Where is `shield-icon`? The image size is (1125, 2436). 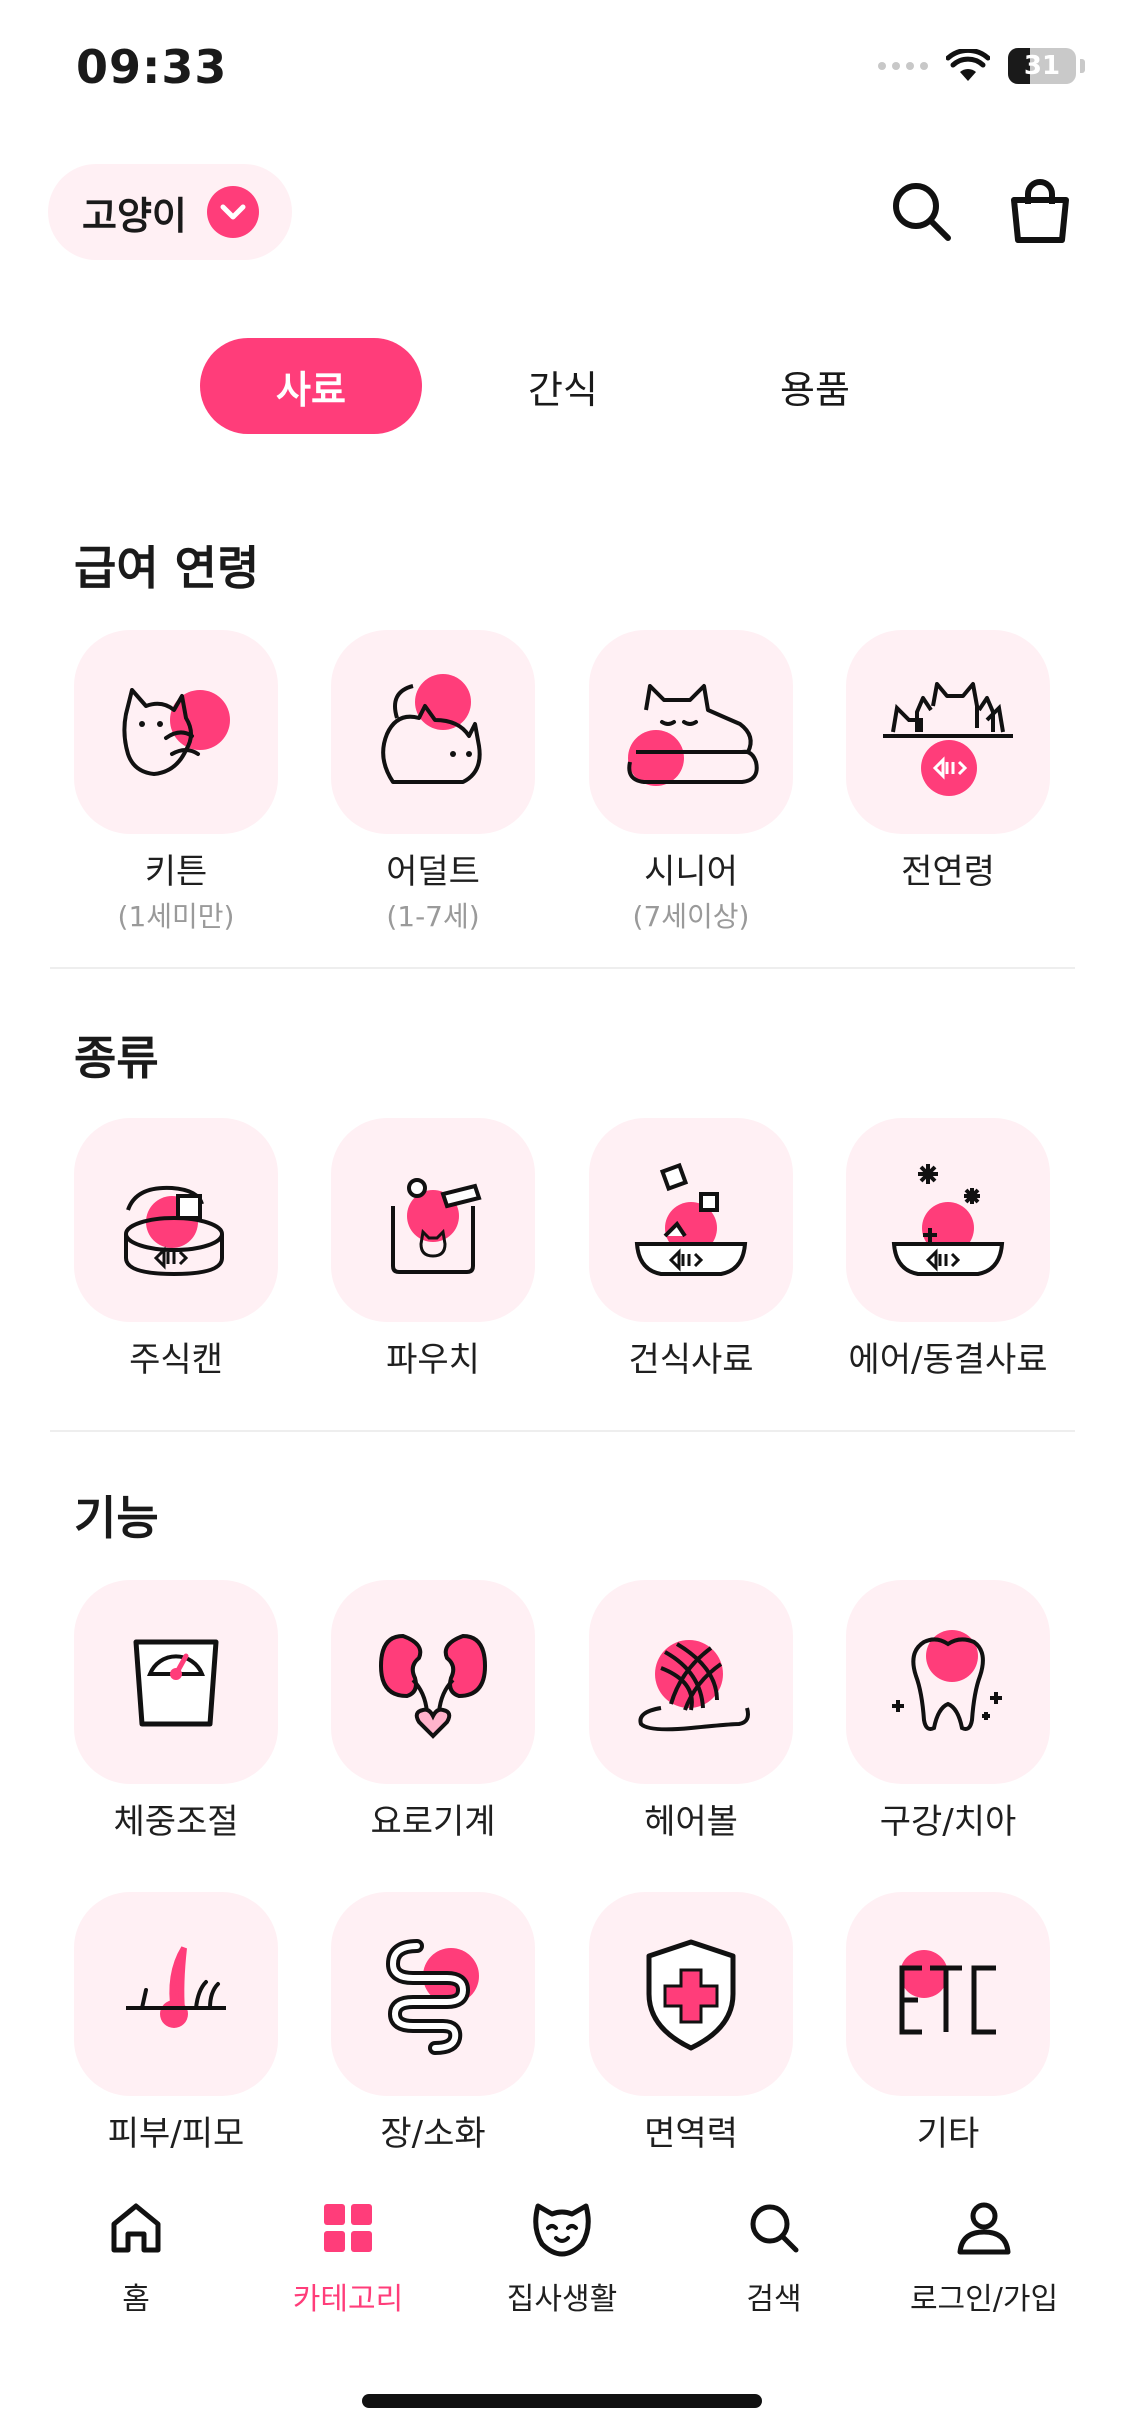
shield-icon is located at coordinates (691, 1995).